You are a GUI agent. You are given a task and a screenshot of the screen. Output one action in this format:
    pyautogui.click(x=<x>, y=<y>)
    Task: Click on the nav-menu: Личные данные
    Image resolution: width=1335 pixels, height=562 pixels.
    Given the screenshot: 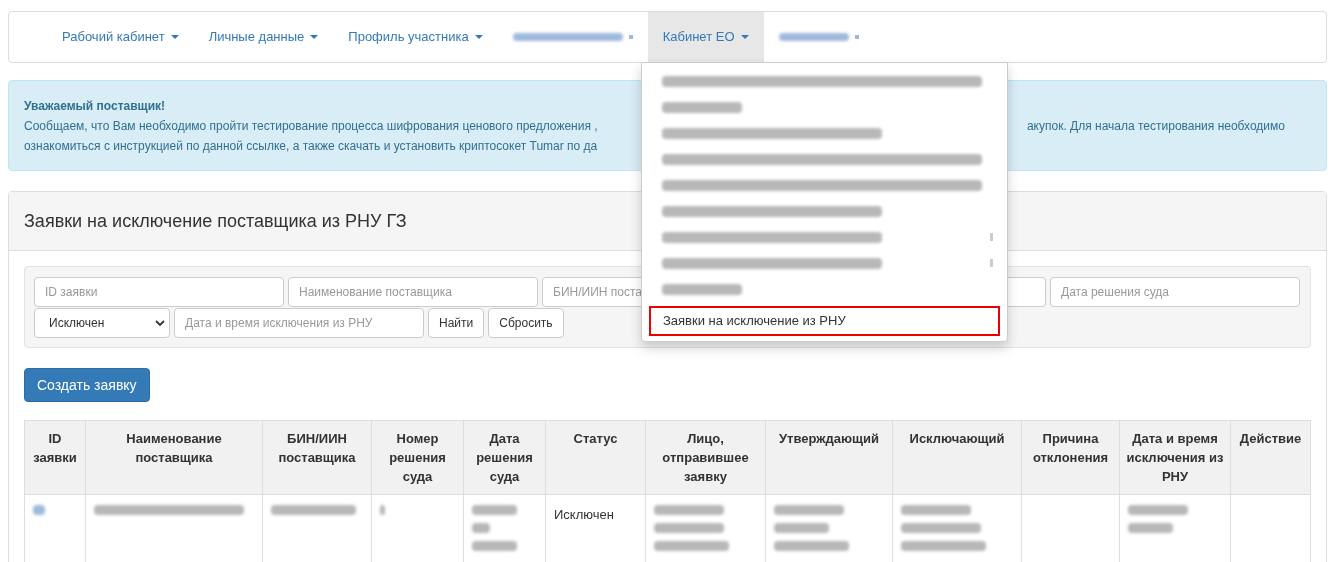 What is the action you would take?
    pyautogui.click(x=263, y=37)
    